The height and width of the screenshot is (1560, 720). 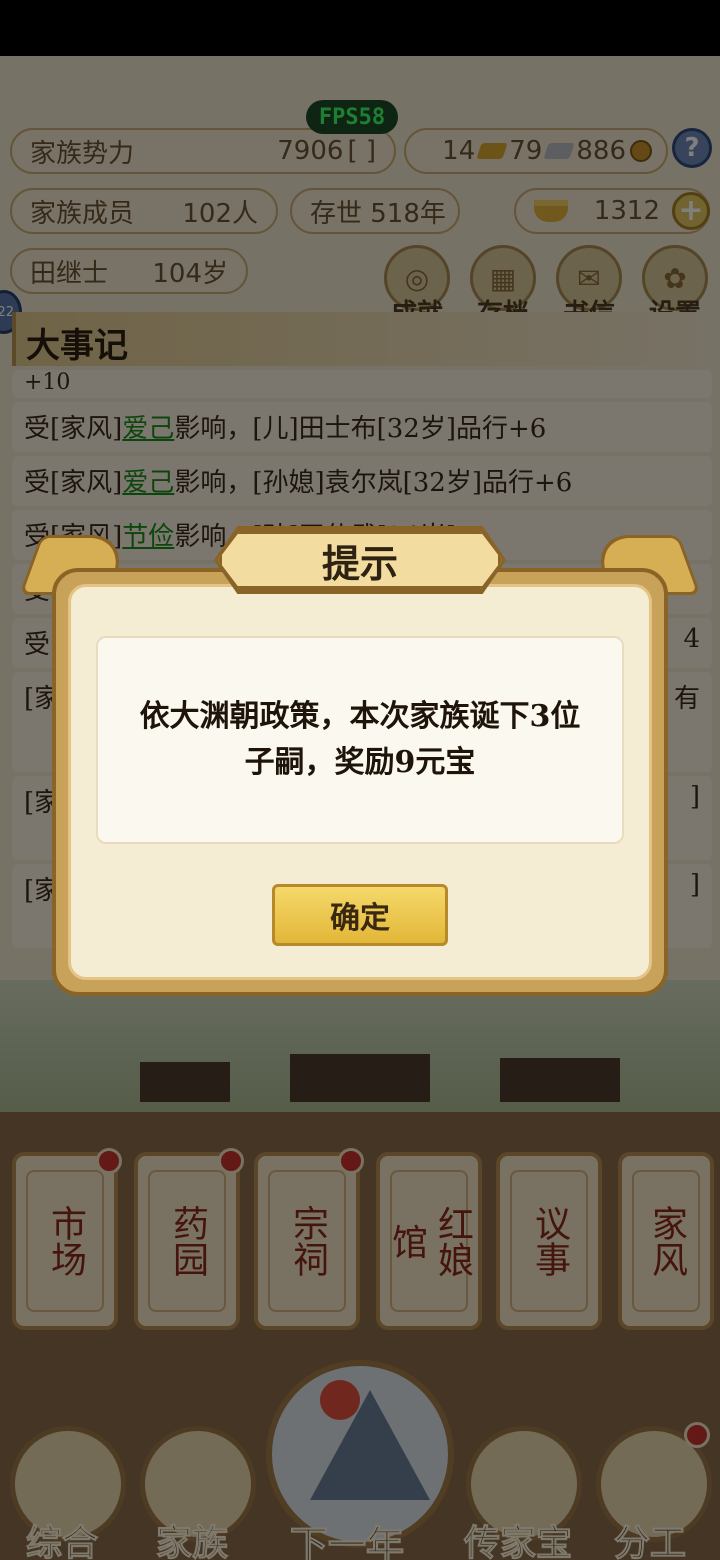 What do you see at coordinates (360, 560) in the screenshot?
I see `dialog-title: 提示` at bounding box center [360, 560].